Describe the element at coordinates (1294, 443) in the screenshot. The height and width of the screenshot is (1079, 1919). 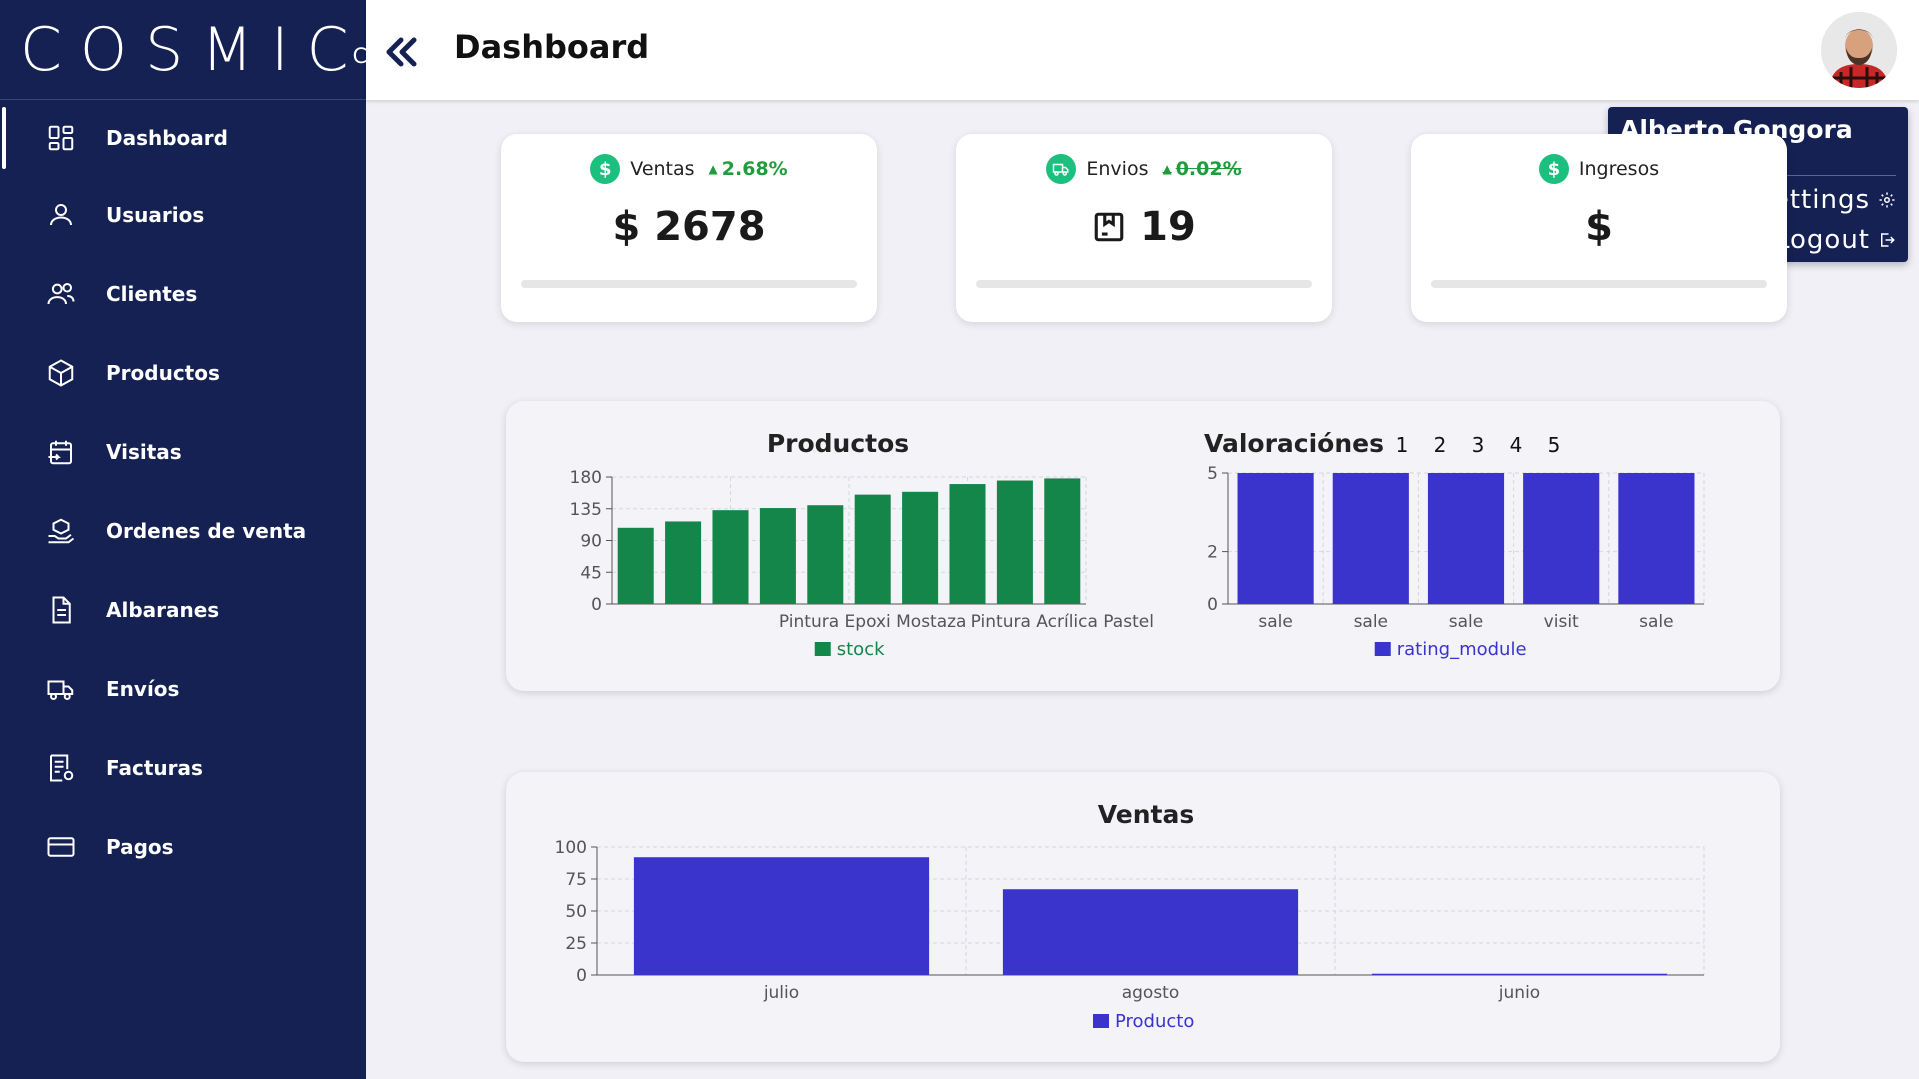
I see `chart-title: Valoraciónes` at that location.